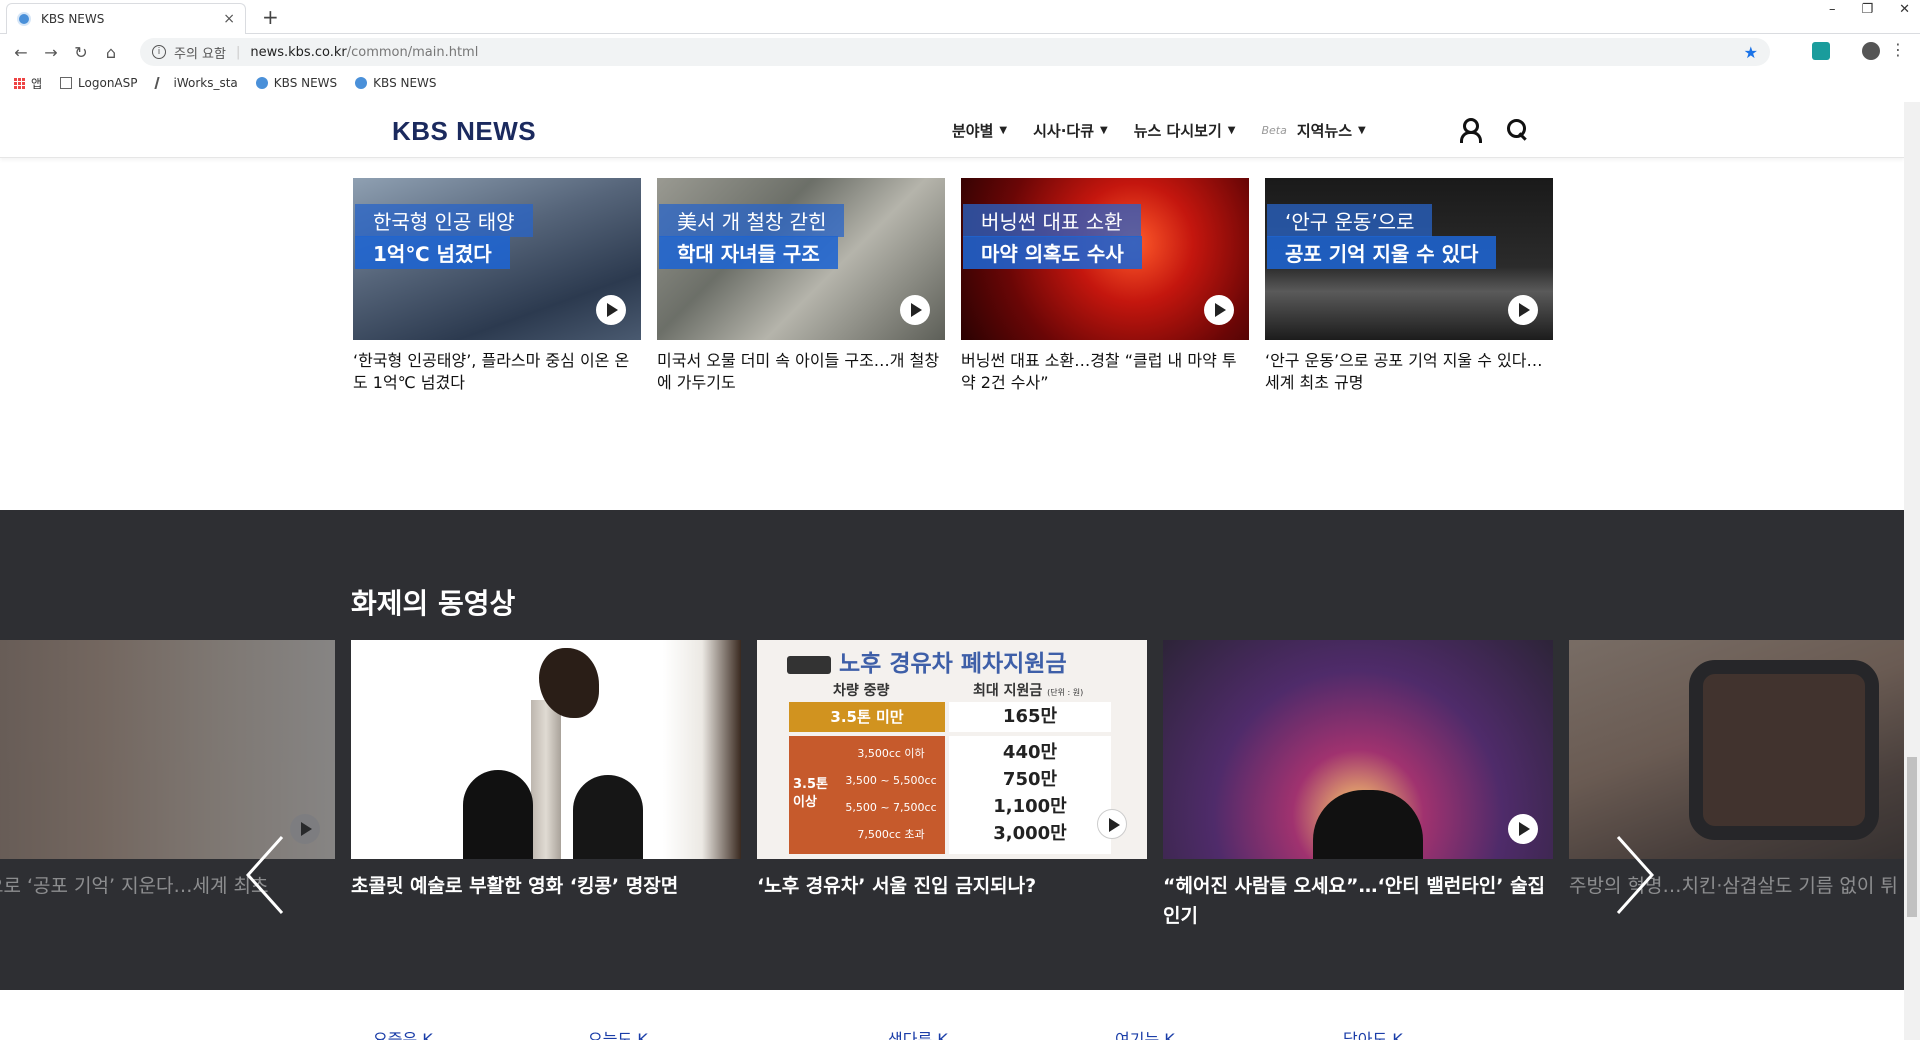  What do you see at coordinates (1382, 252) in the screenshot?
I see `thumbnail-caption: 공포 기억 지울 수 있다` at bounding box center [1382, 252].